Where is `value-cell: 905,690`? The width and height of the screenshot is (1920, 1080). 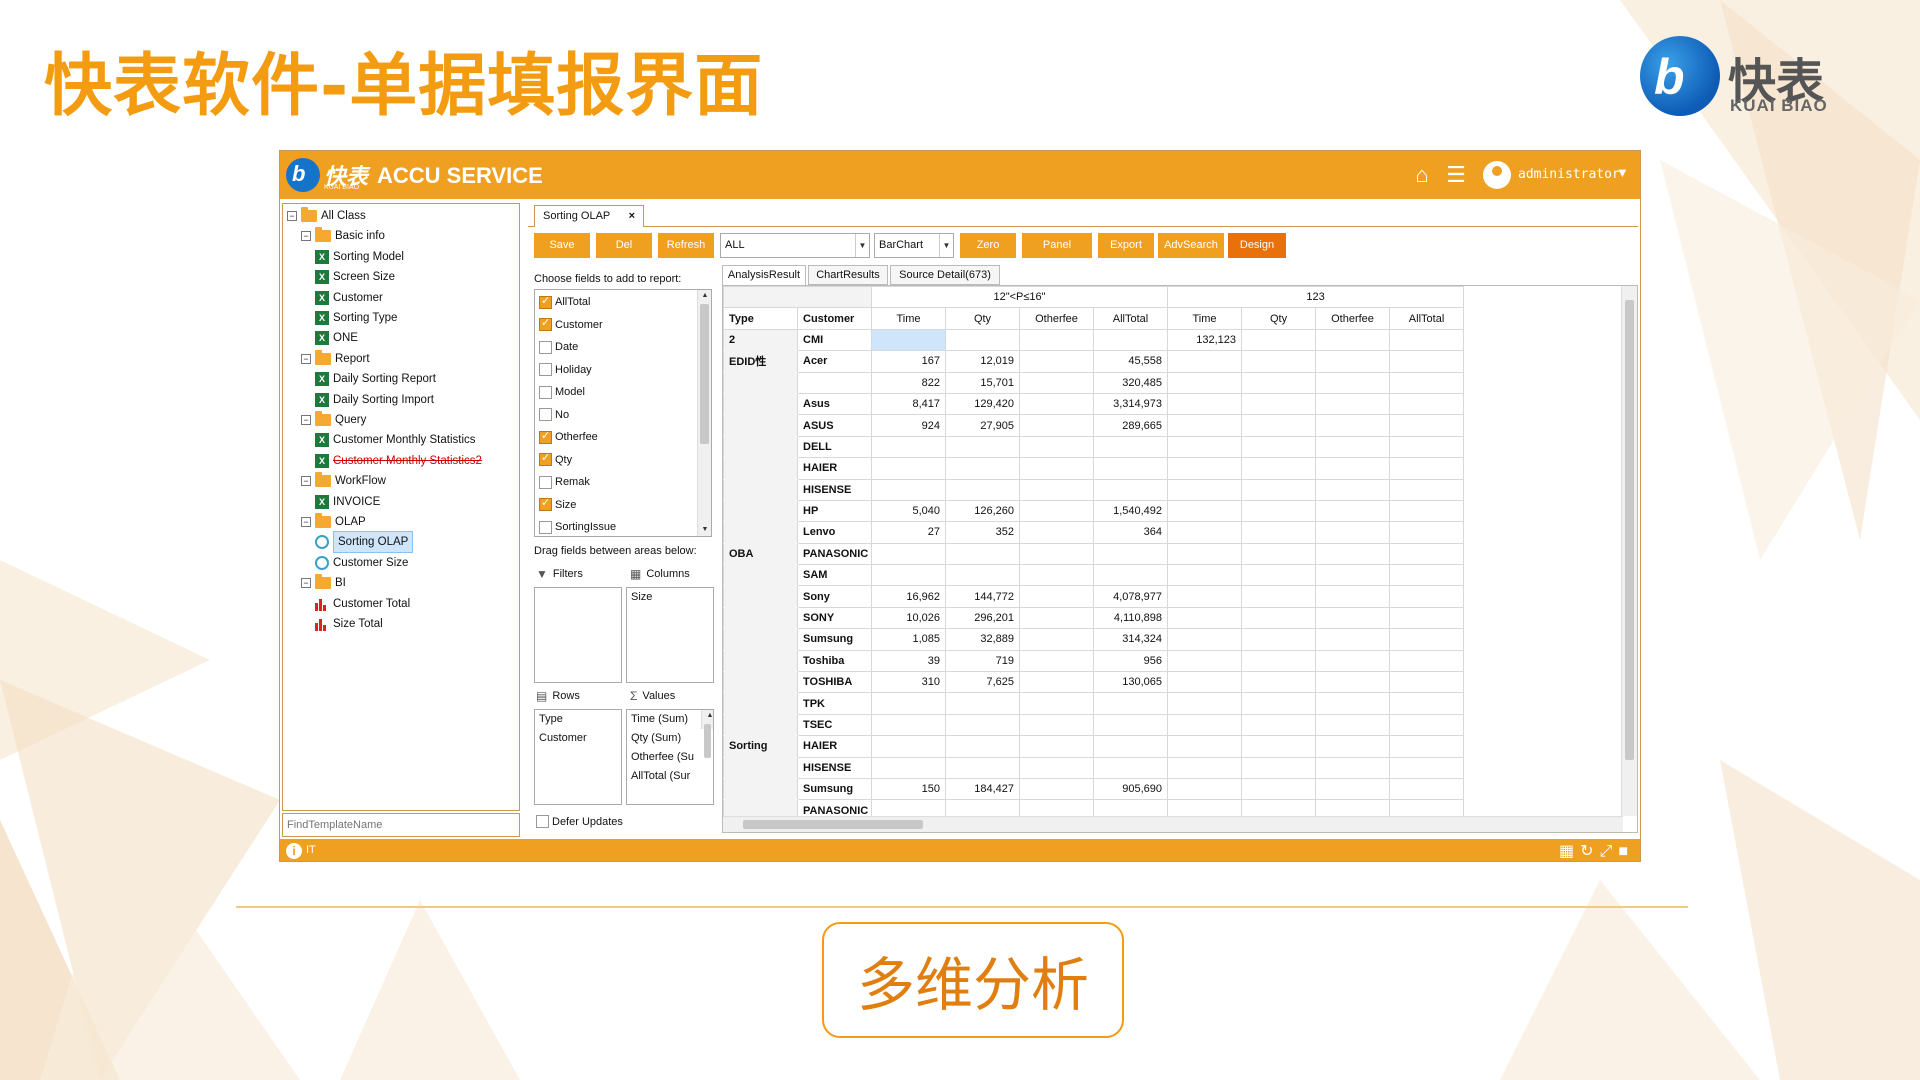 value-cell: 905,690 is located at coordinates (1130, 789).